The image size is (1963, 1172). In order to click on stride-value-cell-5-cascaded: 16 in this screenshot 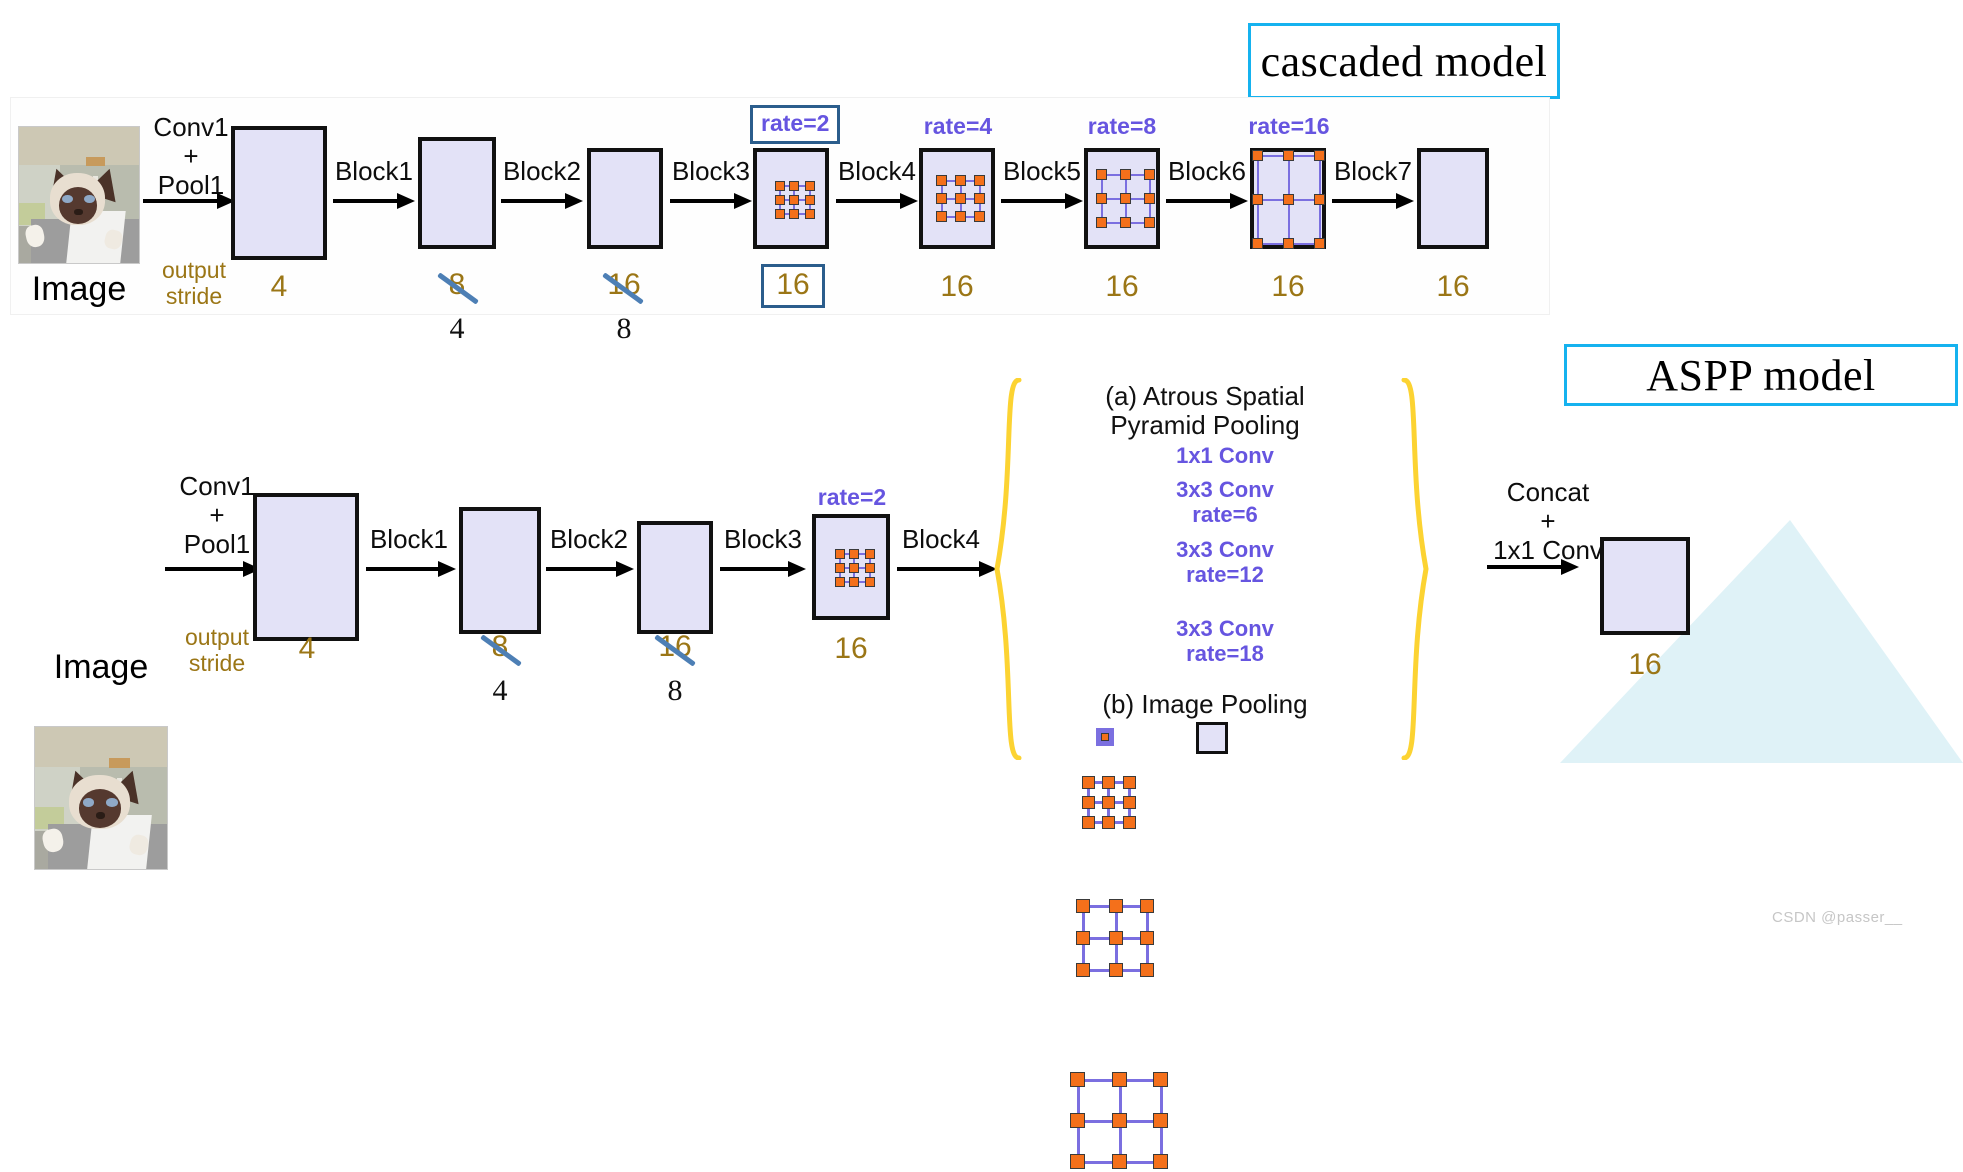, I will do `click(957, 287)`.